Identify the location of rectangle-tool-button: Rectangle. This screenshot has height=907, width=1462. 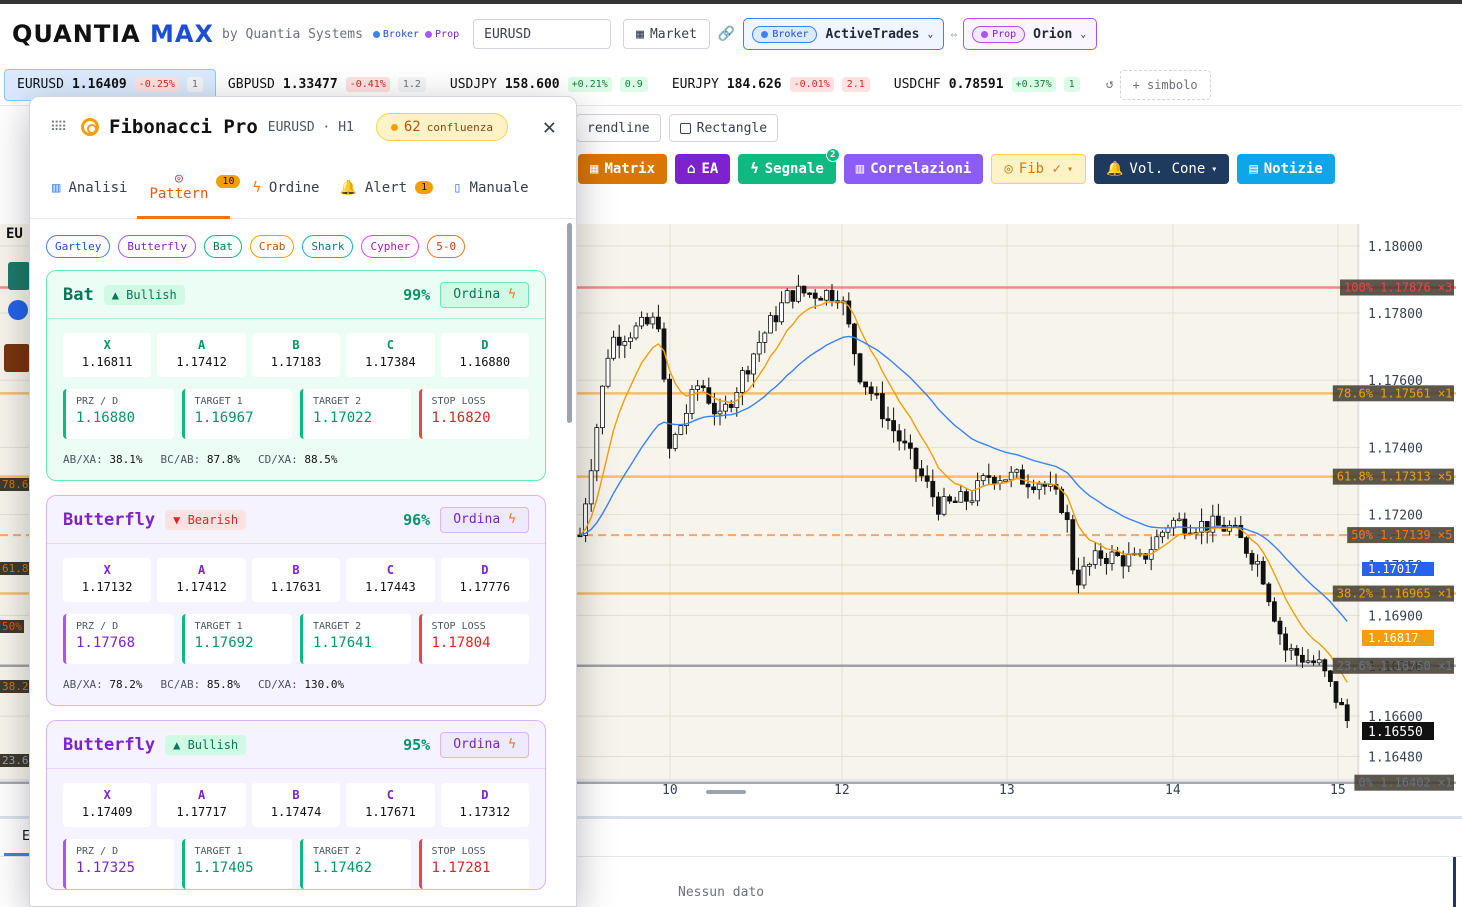
(723, 128).